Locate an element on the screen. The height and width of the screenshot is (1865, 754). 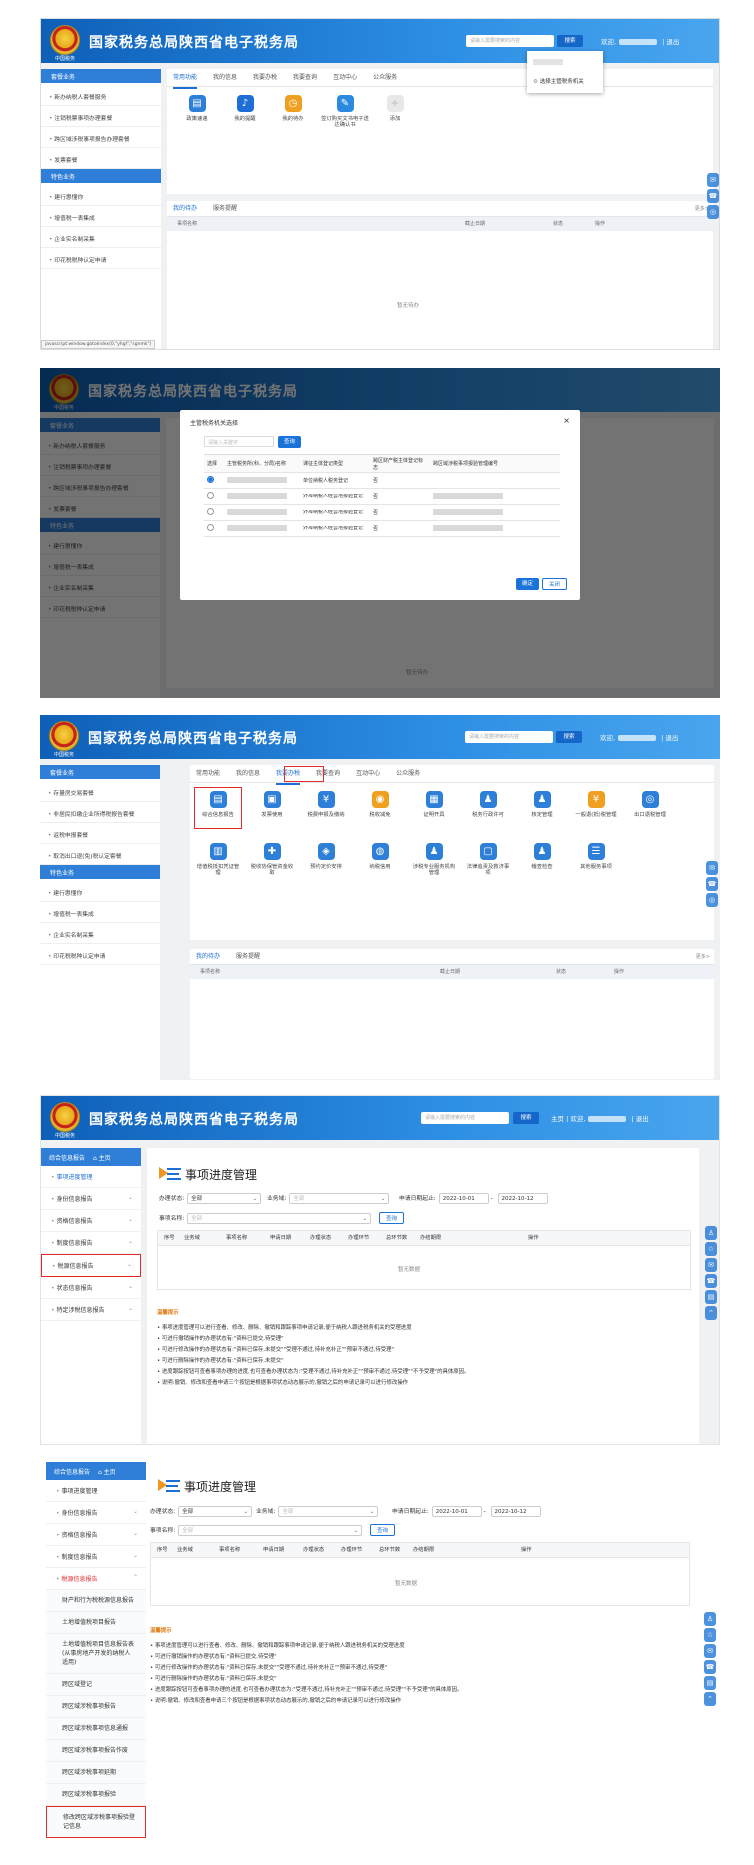
submenu-item: 跨区域涉税事项报告 is located at coordinates (96, 1707).